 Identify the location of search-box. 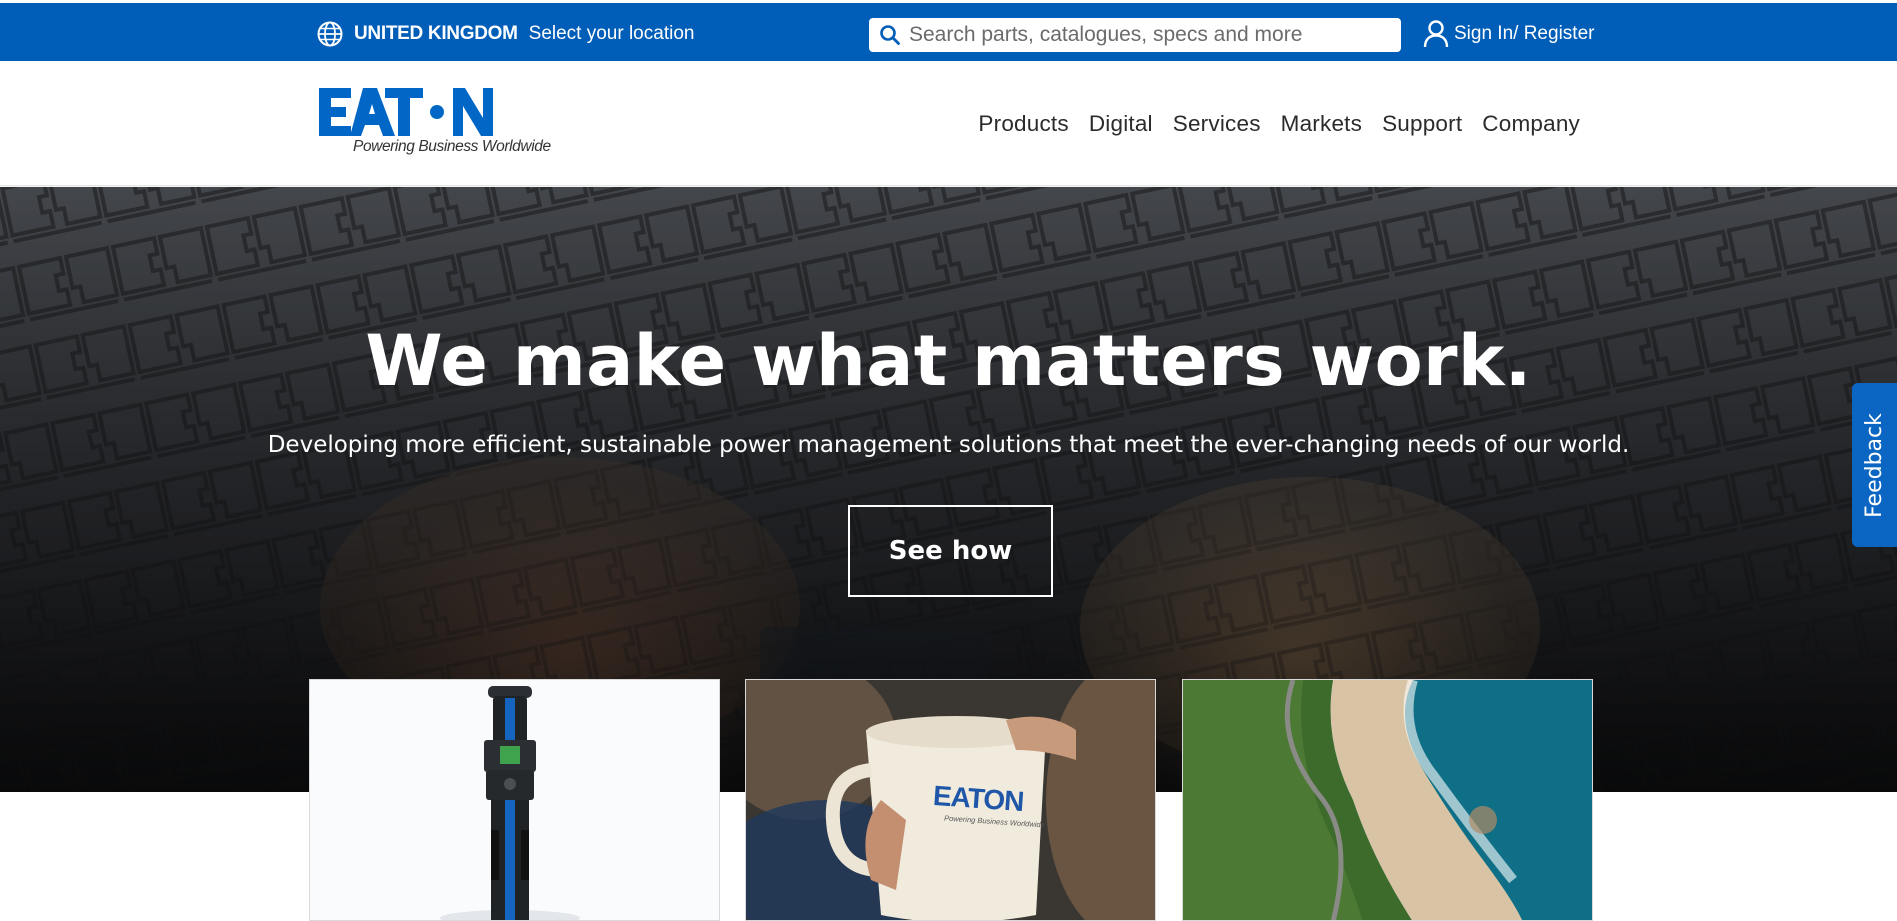
(1135, 35).